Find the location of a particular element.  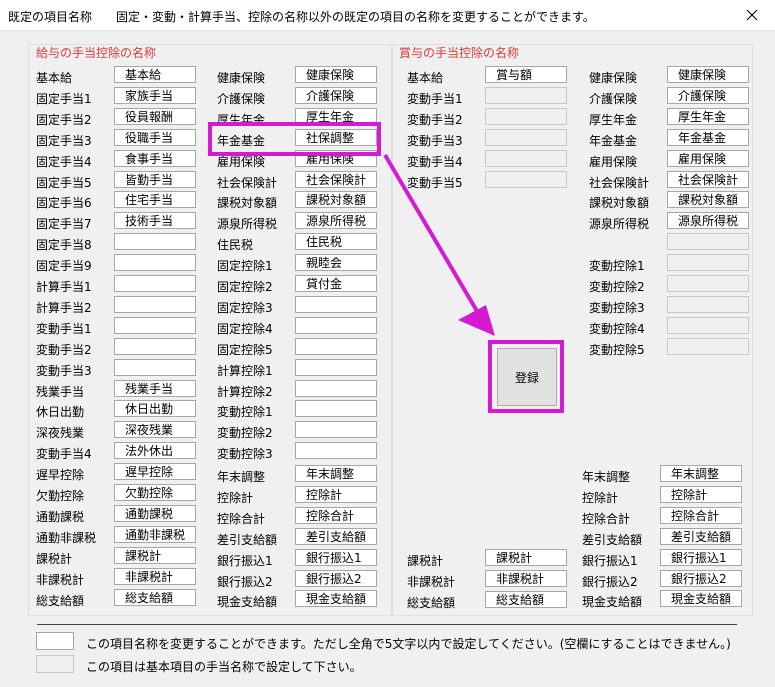

field-label: 固定控除4 is located at coordinates (245, 328).